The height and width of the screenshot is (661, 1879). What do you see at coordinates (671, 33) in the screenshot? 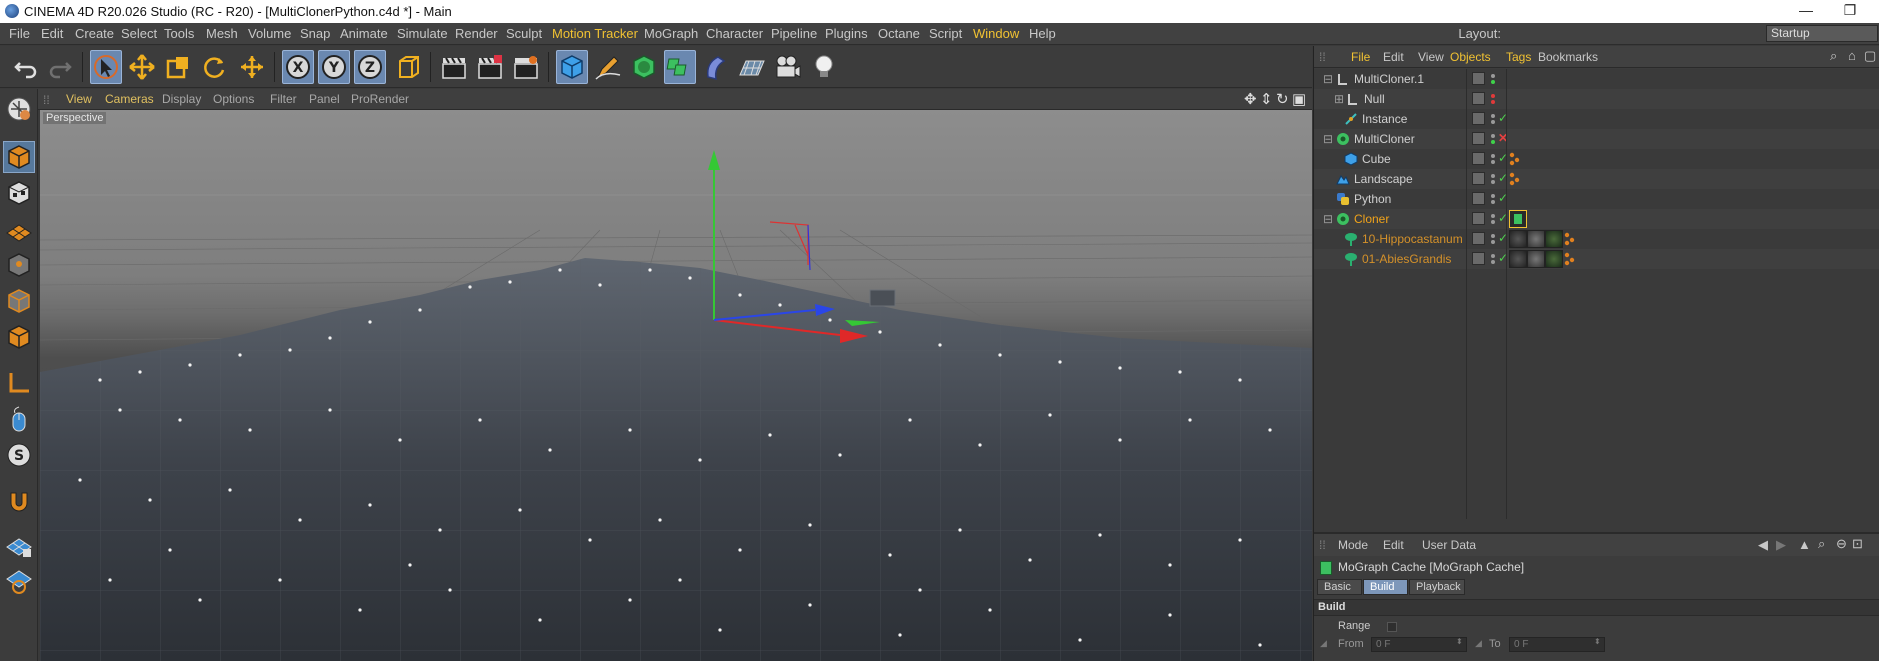
I see `menu-mograph: MoGraph` at bounding box center [671, 33].